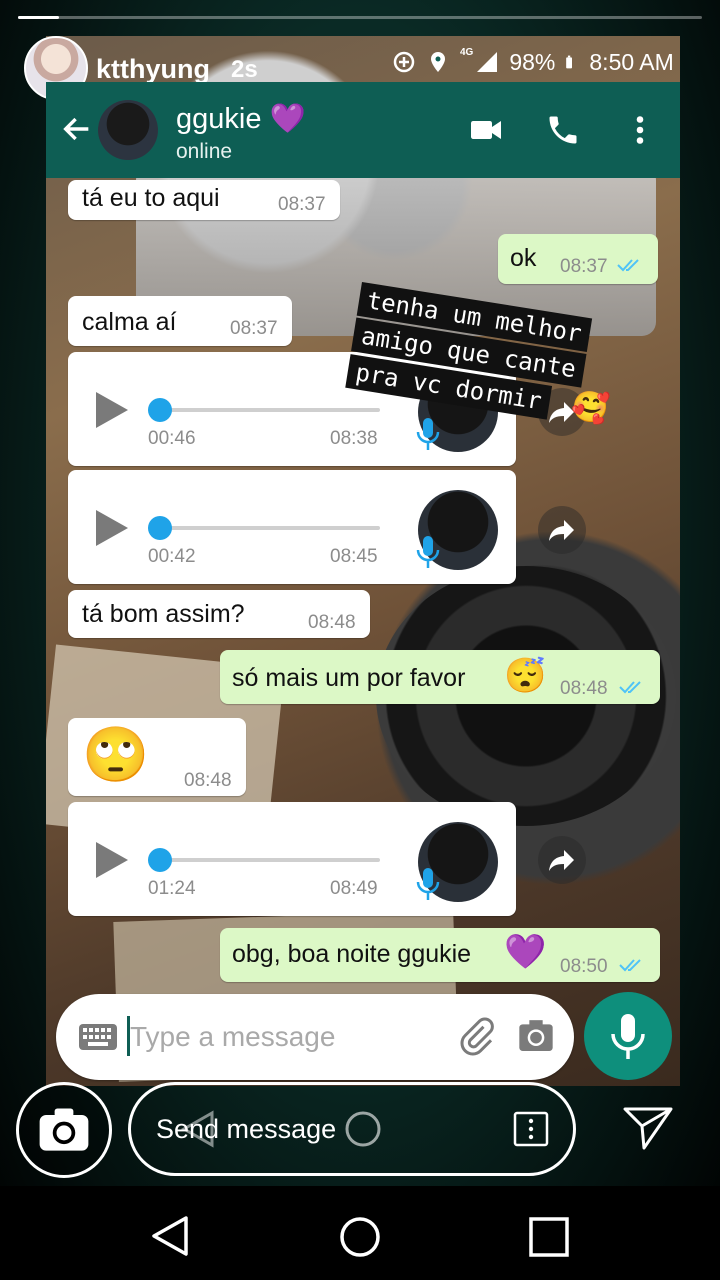 Image resolution: width=720 pixels, height=1280 pixels. Describe the element at coordinates (584, 966) in the screenshot. I see `message-time: 08:50` at that location.